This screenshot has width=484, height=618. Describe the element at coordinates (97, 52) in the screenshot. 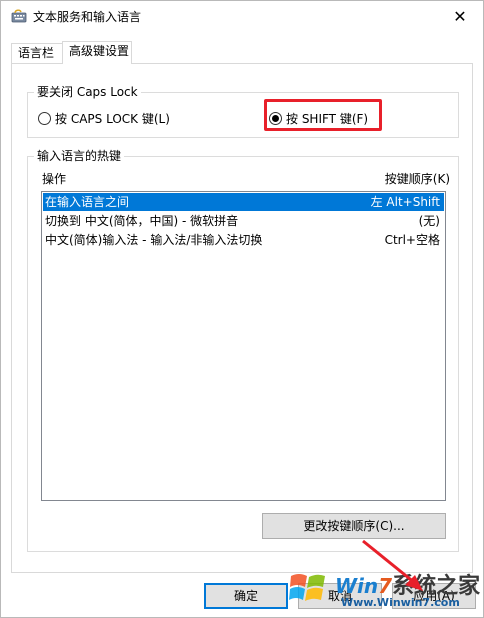

I see `tab-advanced-key-settings: 高级键设置` at that location.